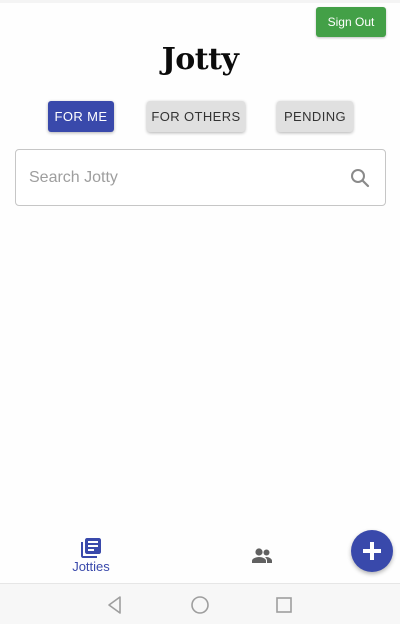  I want to click on back-icon, so click(115, 605).